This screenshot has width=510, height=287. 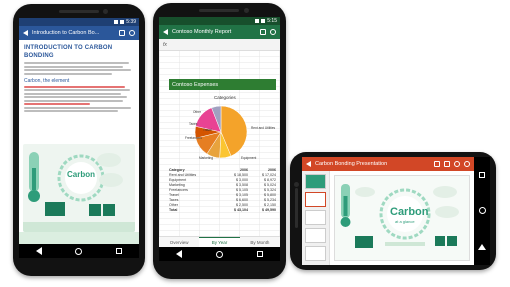 What do you see at coordinates (242, 184) in the screenshot?
I see `table-cell: $ 3,508` at bounding box center [242, 184].